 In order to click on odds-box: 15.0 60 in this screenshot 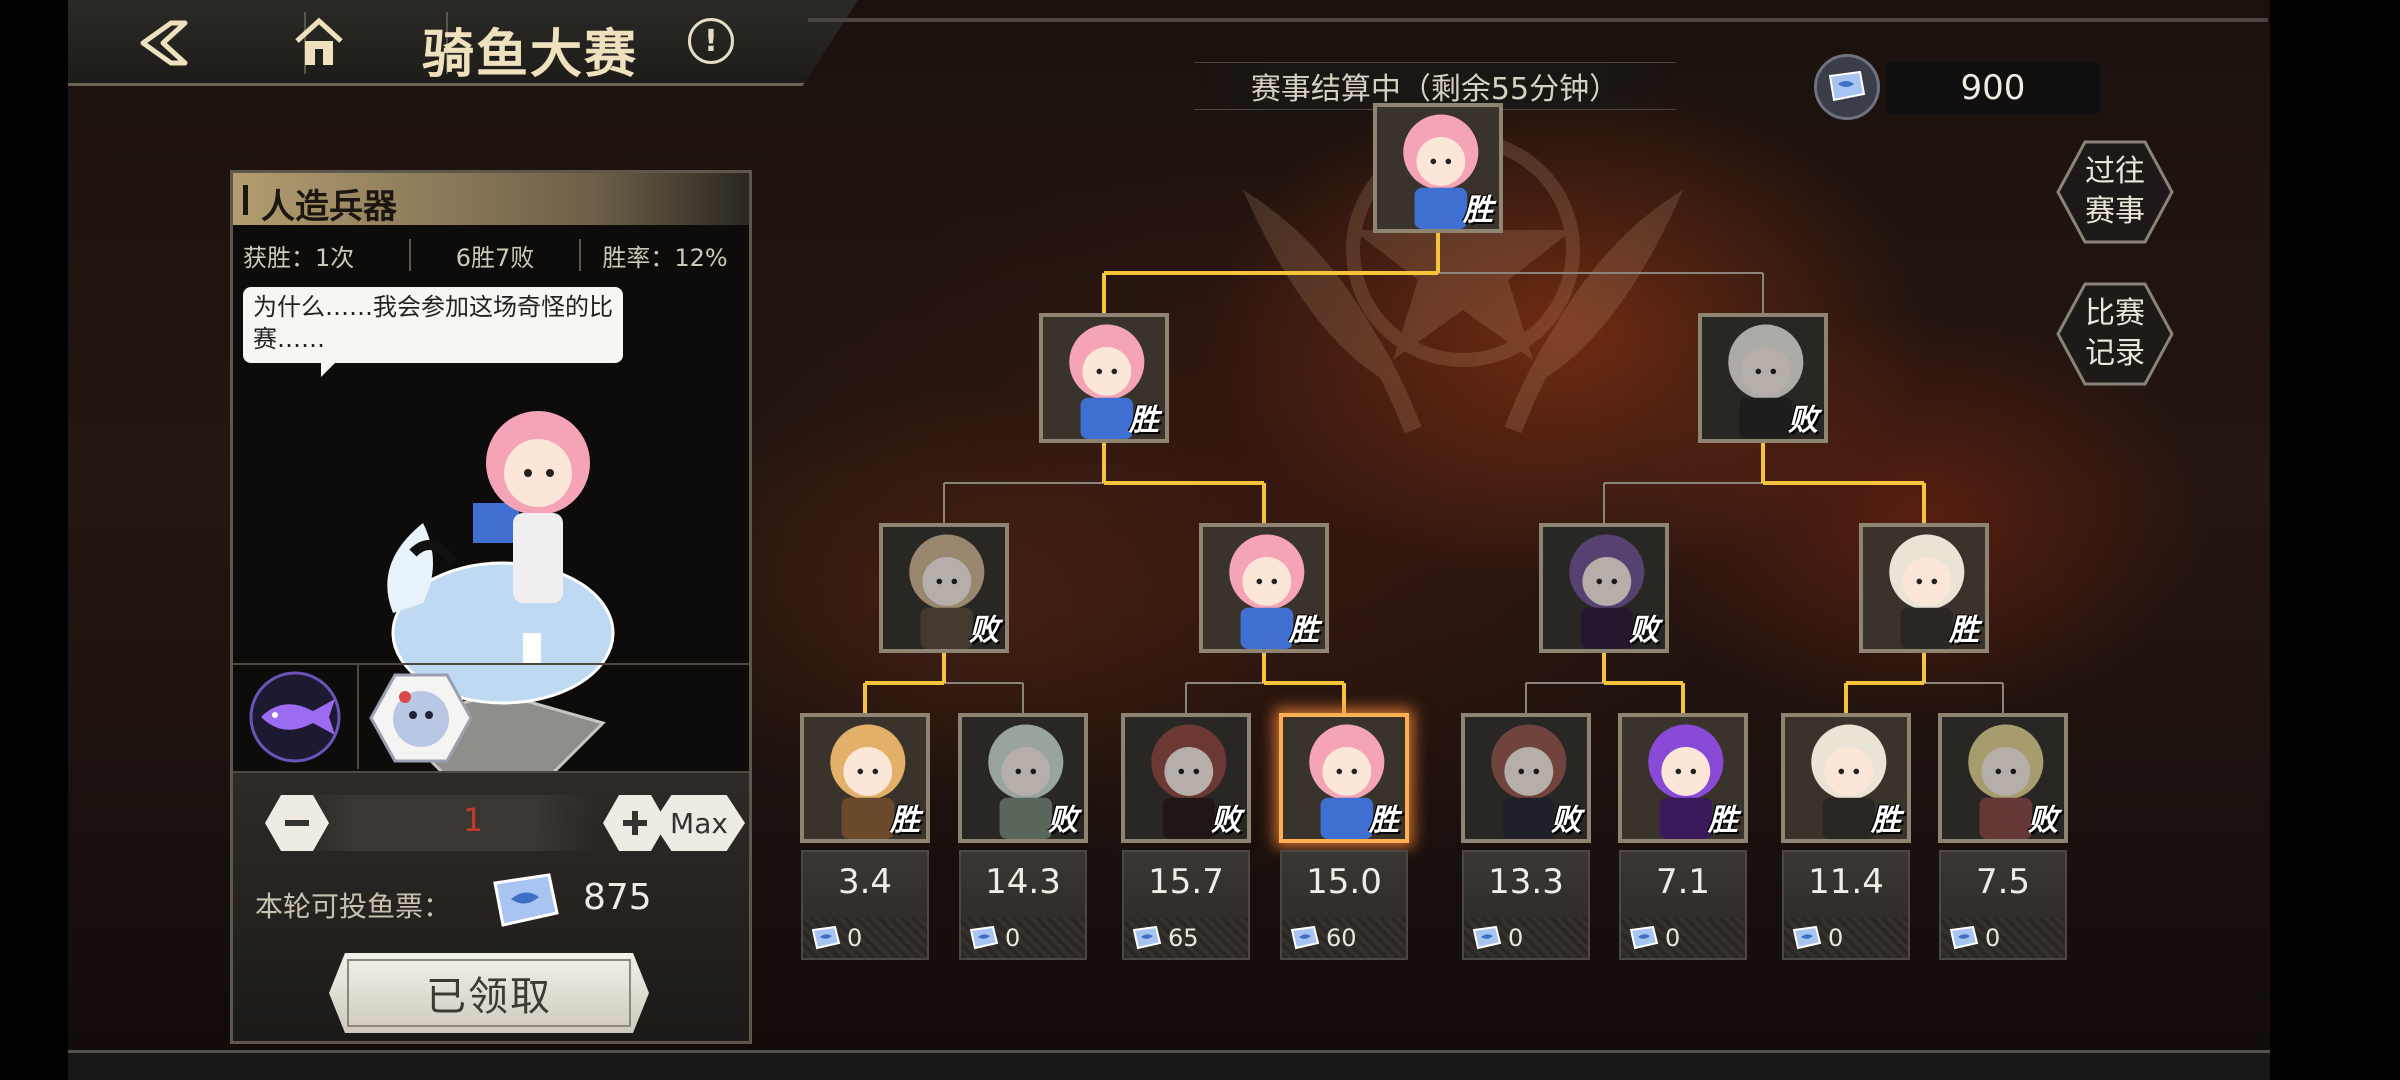, I will do `click(1344, 905)`.